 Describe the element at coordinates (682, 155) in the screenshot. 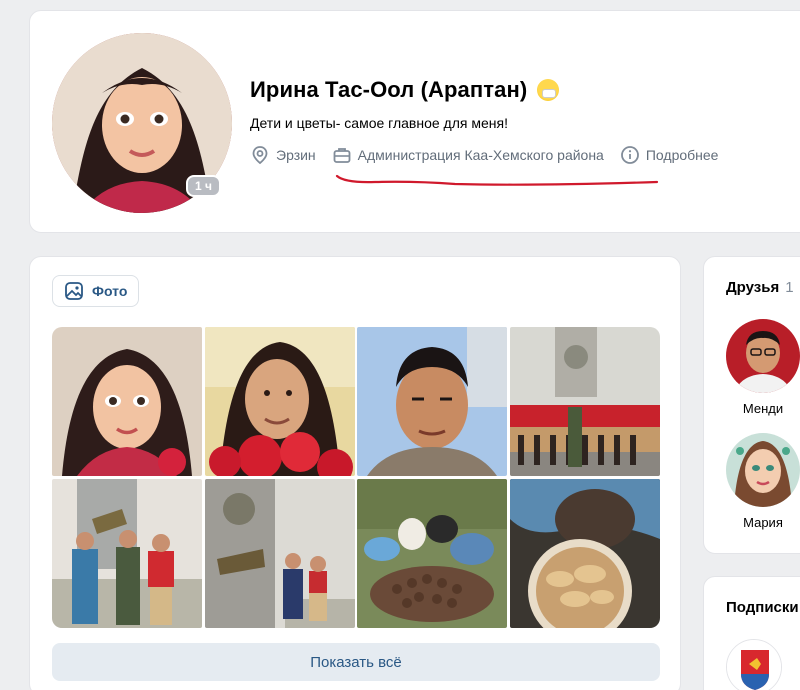

I see `more-info-text: Подробнее` at that location.